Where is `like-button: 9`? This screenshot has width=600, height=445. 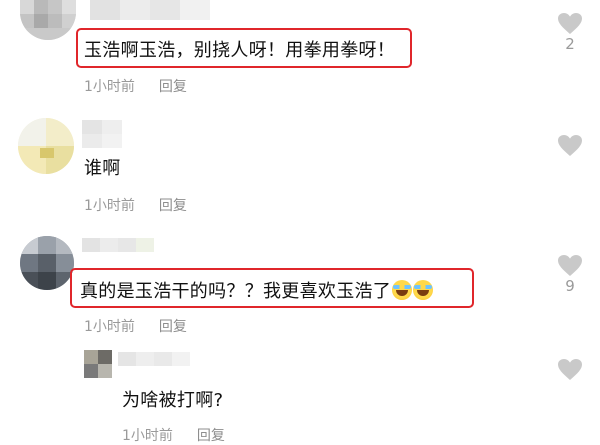 like-button: 9 is located at coordinates (570, 274).